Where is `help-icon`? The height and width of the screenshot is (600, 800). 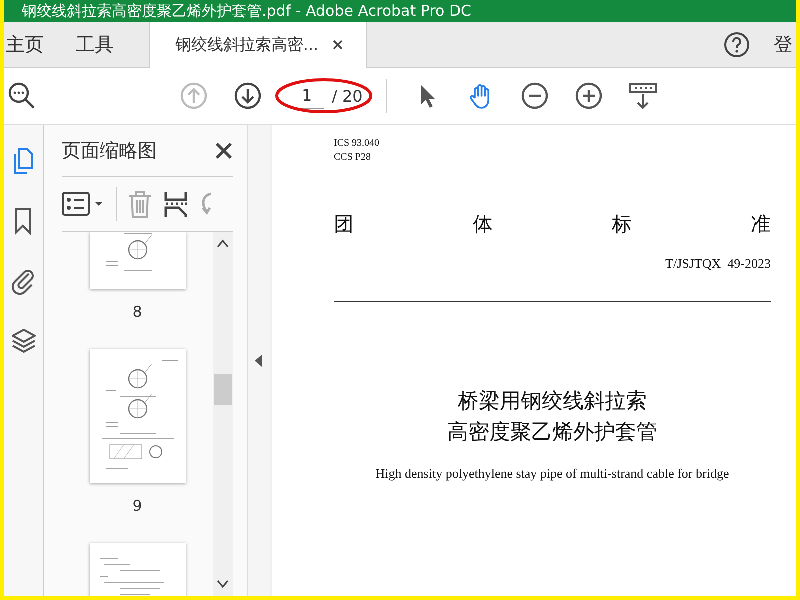
help-icon is located at coordinates (737, 45).